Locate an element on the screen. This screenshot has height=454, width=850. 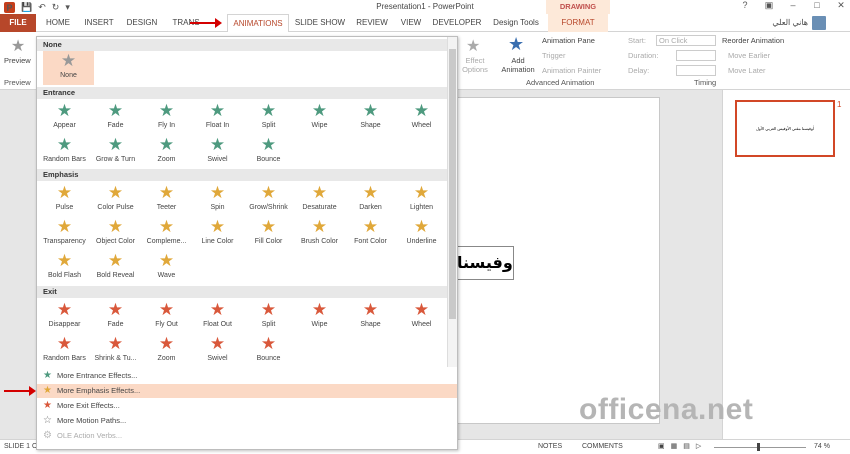
effect-emphasis-item: ★ Transparency is located at coordinates (64, 234).